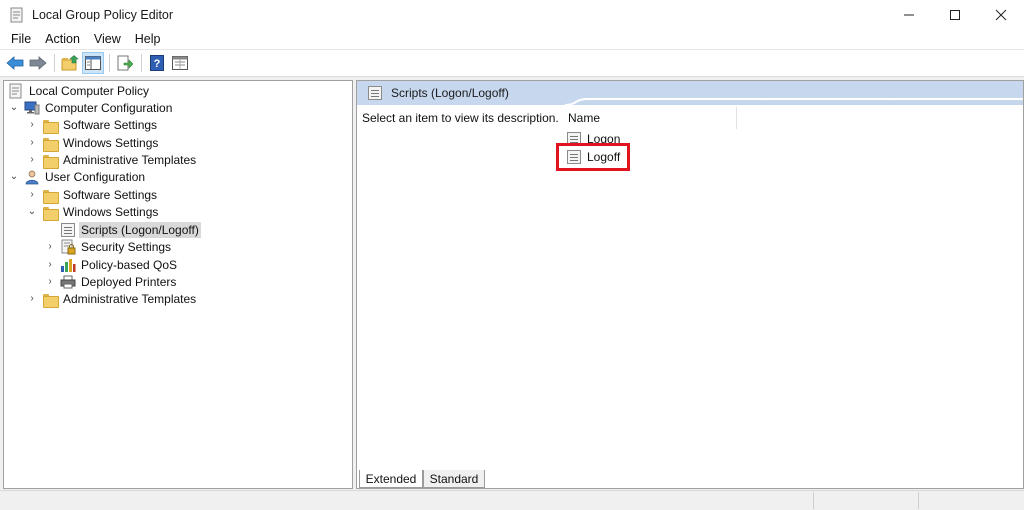  What do you see at coordinates (512, 39) in the screenshot?
I see `menu-bar: File Action View Help` at bounding box center [512, 39].